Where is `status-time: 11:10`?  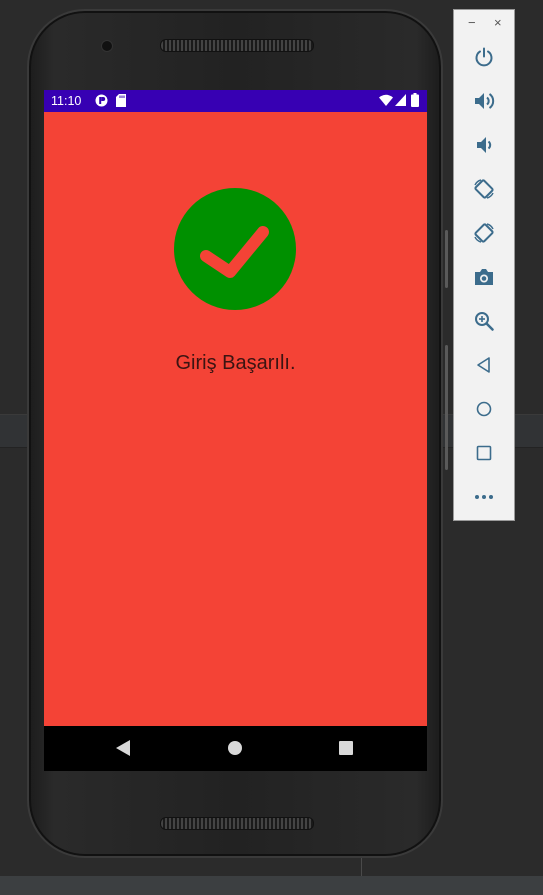 status-time: 11:10 is located at coordinates (66, 101).